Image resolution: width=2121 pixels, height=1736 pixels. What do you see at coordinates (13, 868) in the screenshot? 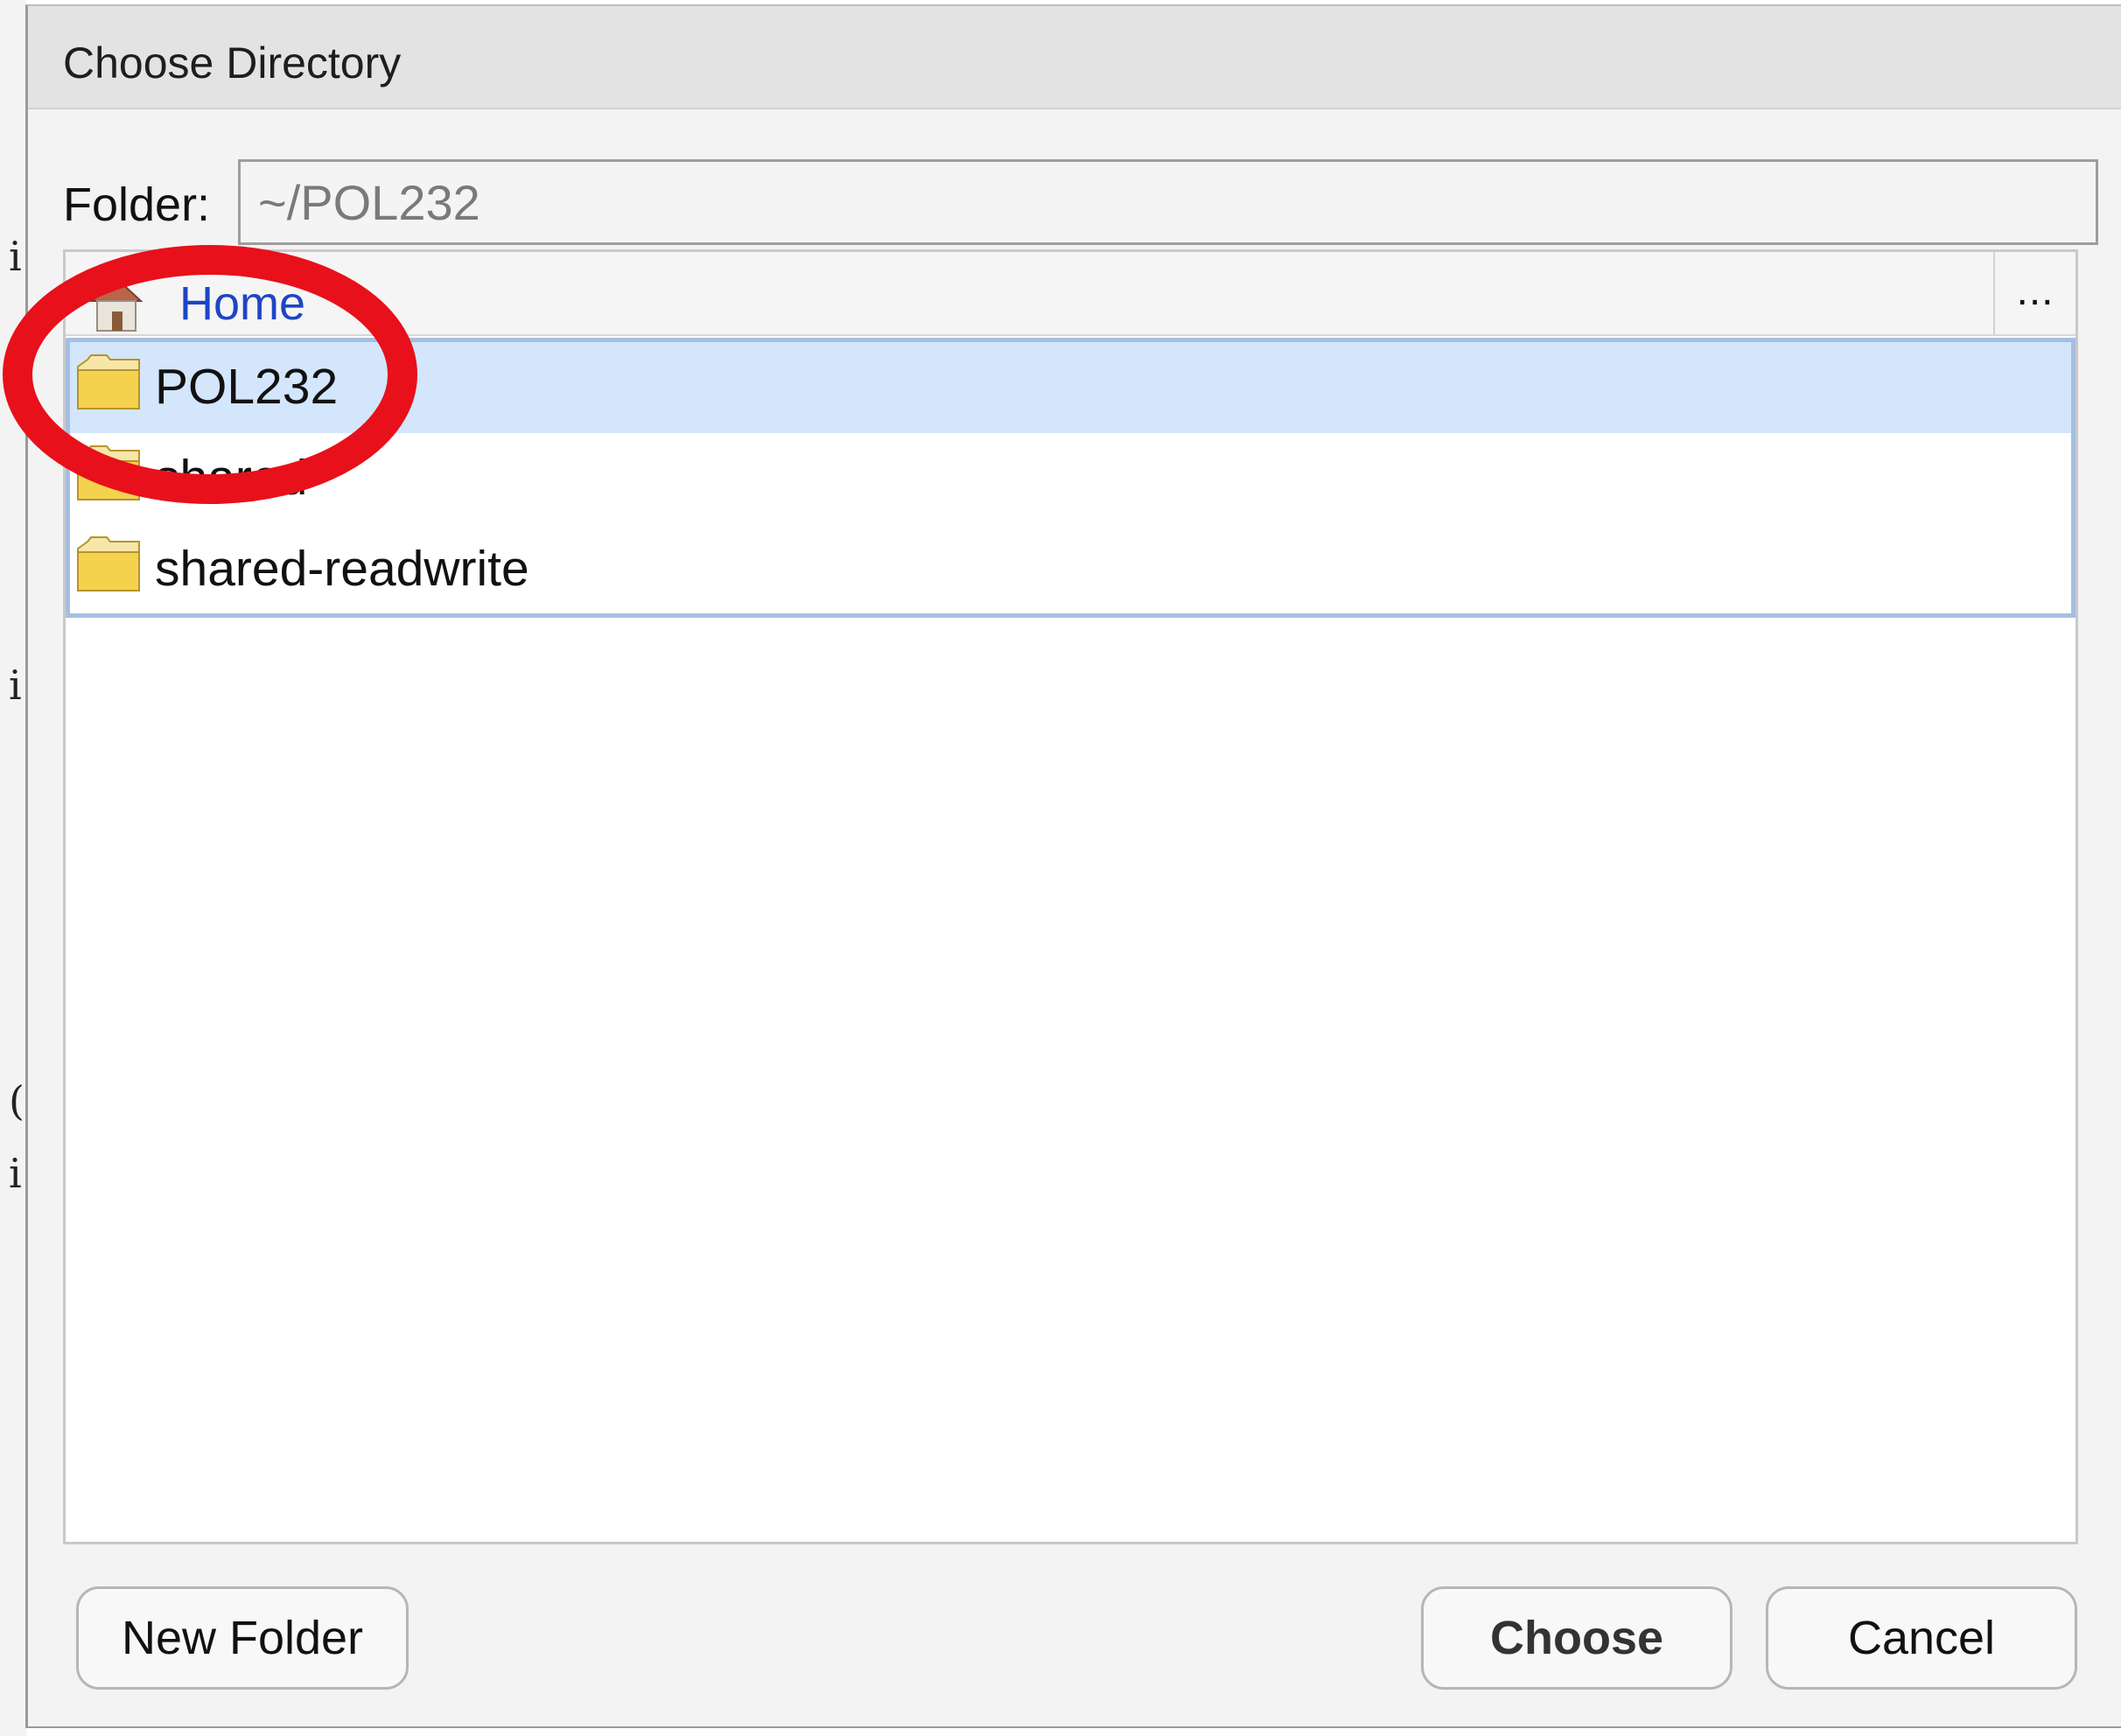
I see `background-window-edge: i i ( i` at bounding box center [13, 868].